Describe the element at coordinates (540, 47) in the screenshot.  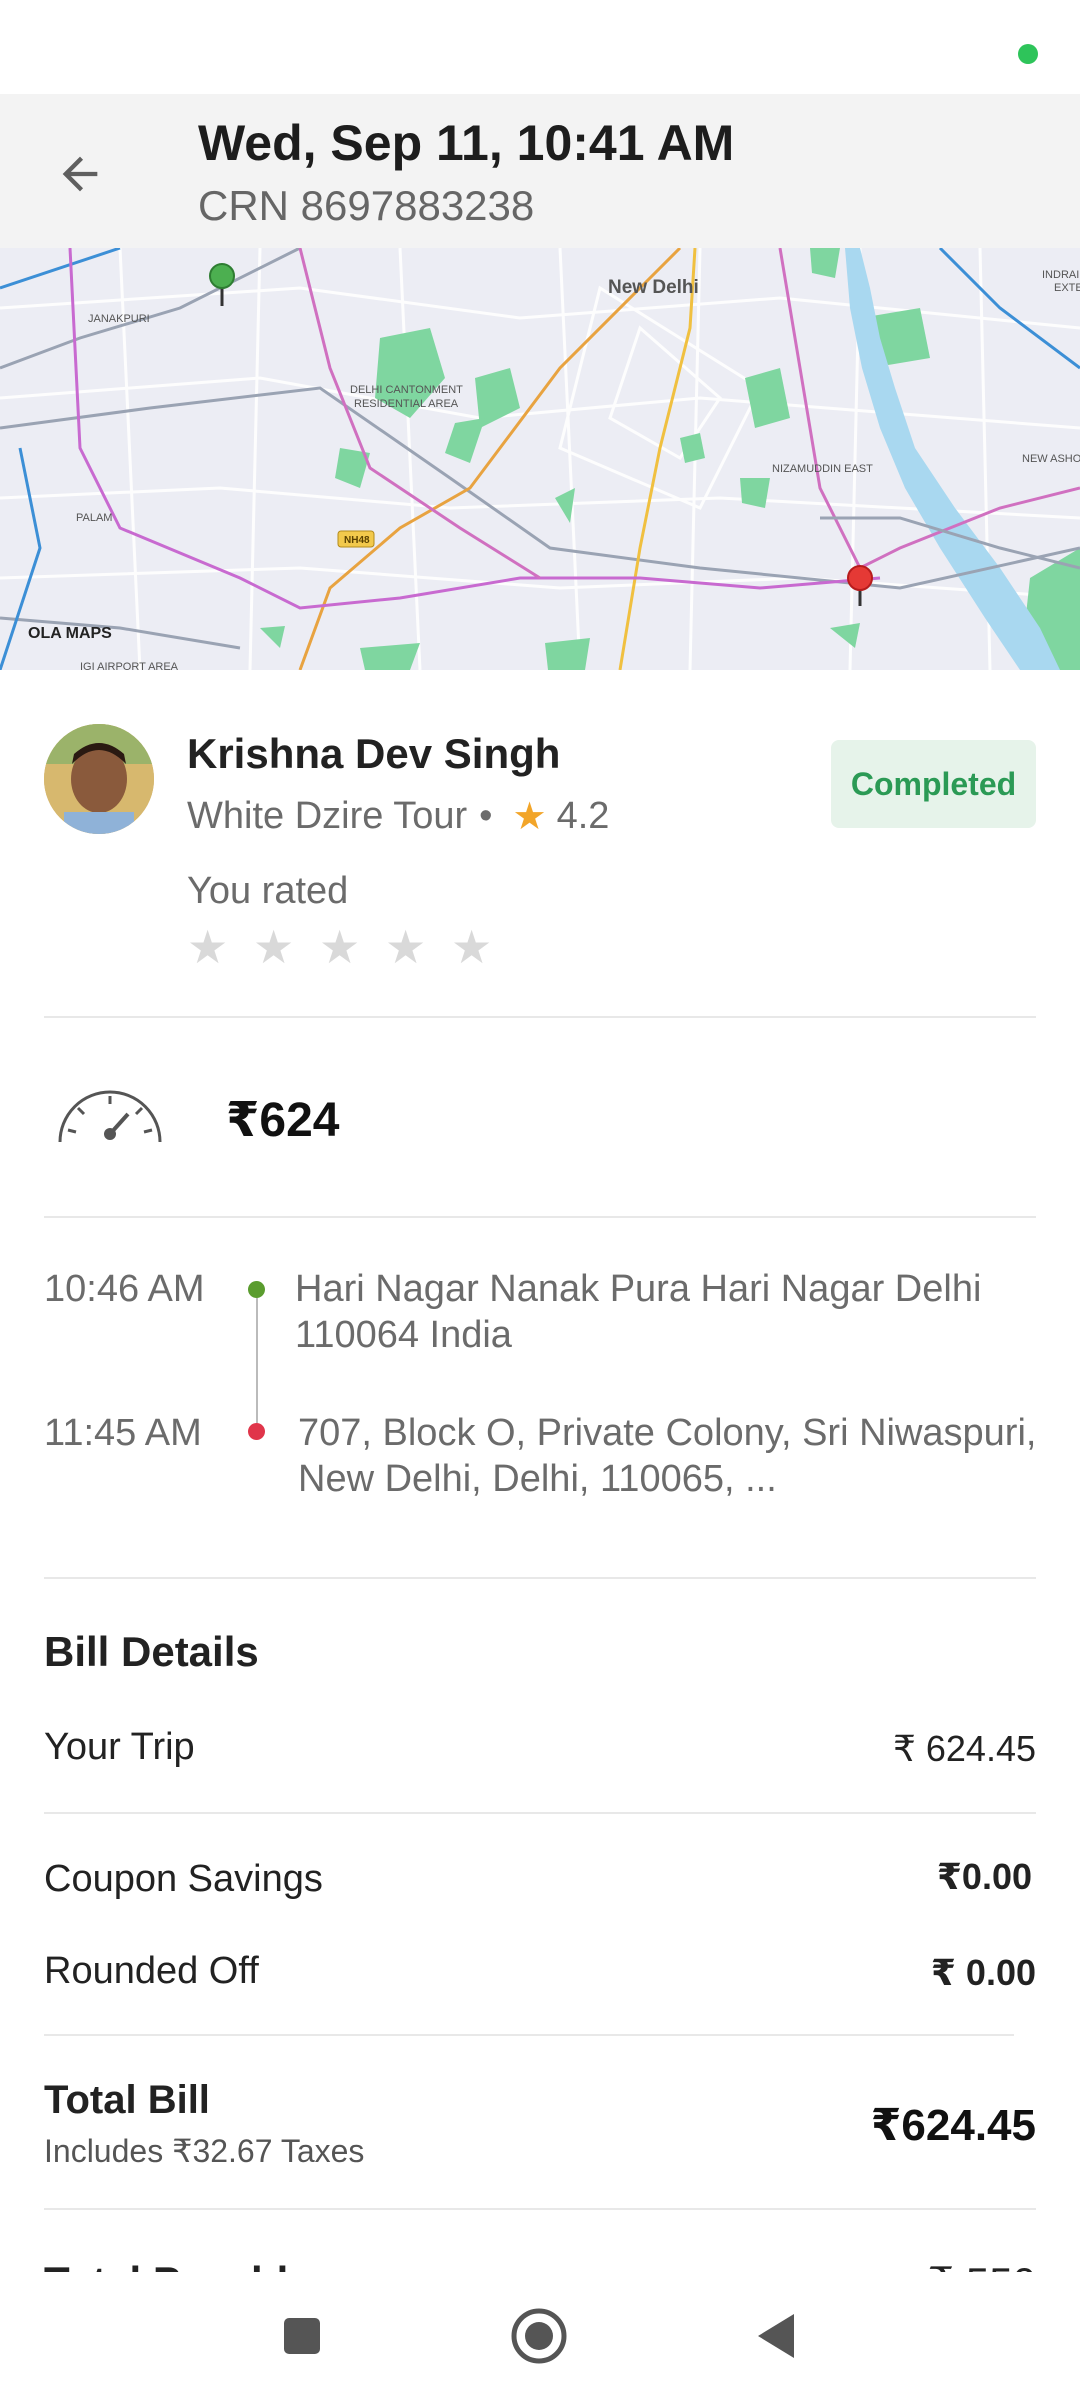
I see `status-bar` at that location.